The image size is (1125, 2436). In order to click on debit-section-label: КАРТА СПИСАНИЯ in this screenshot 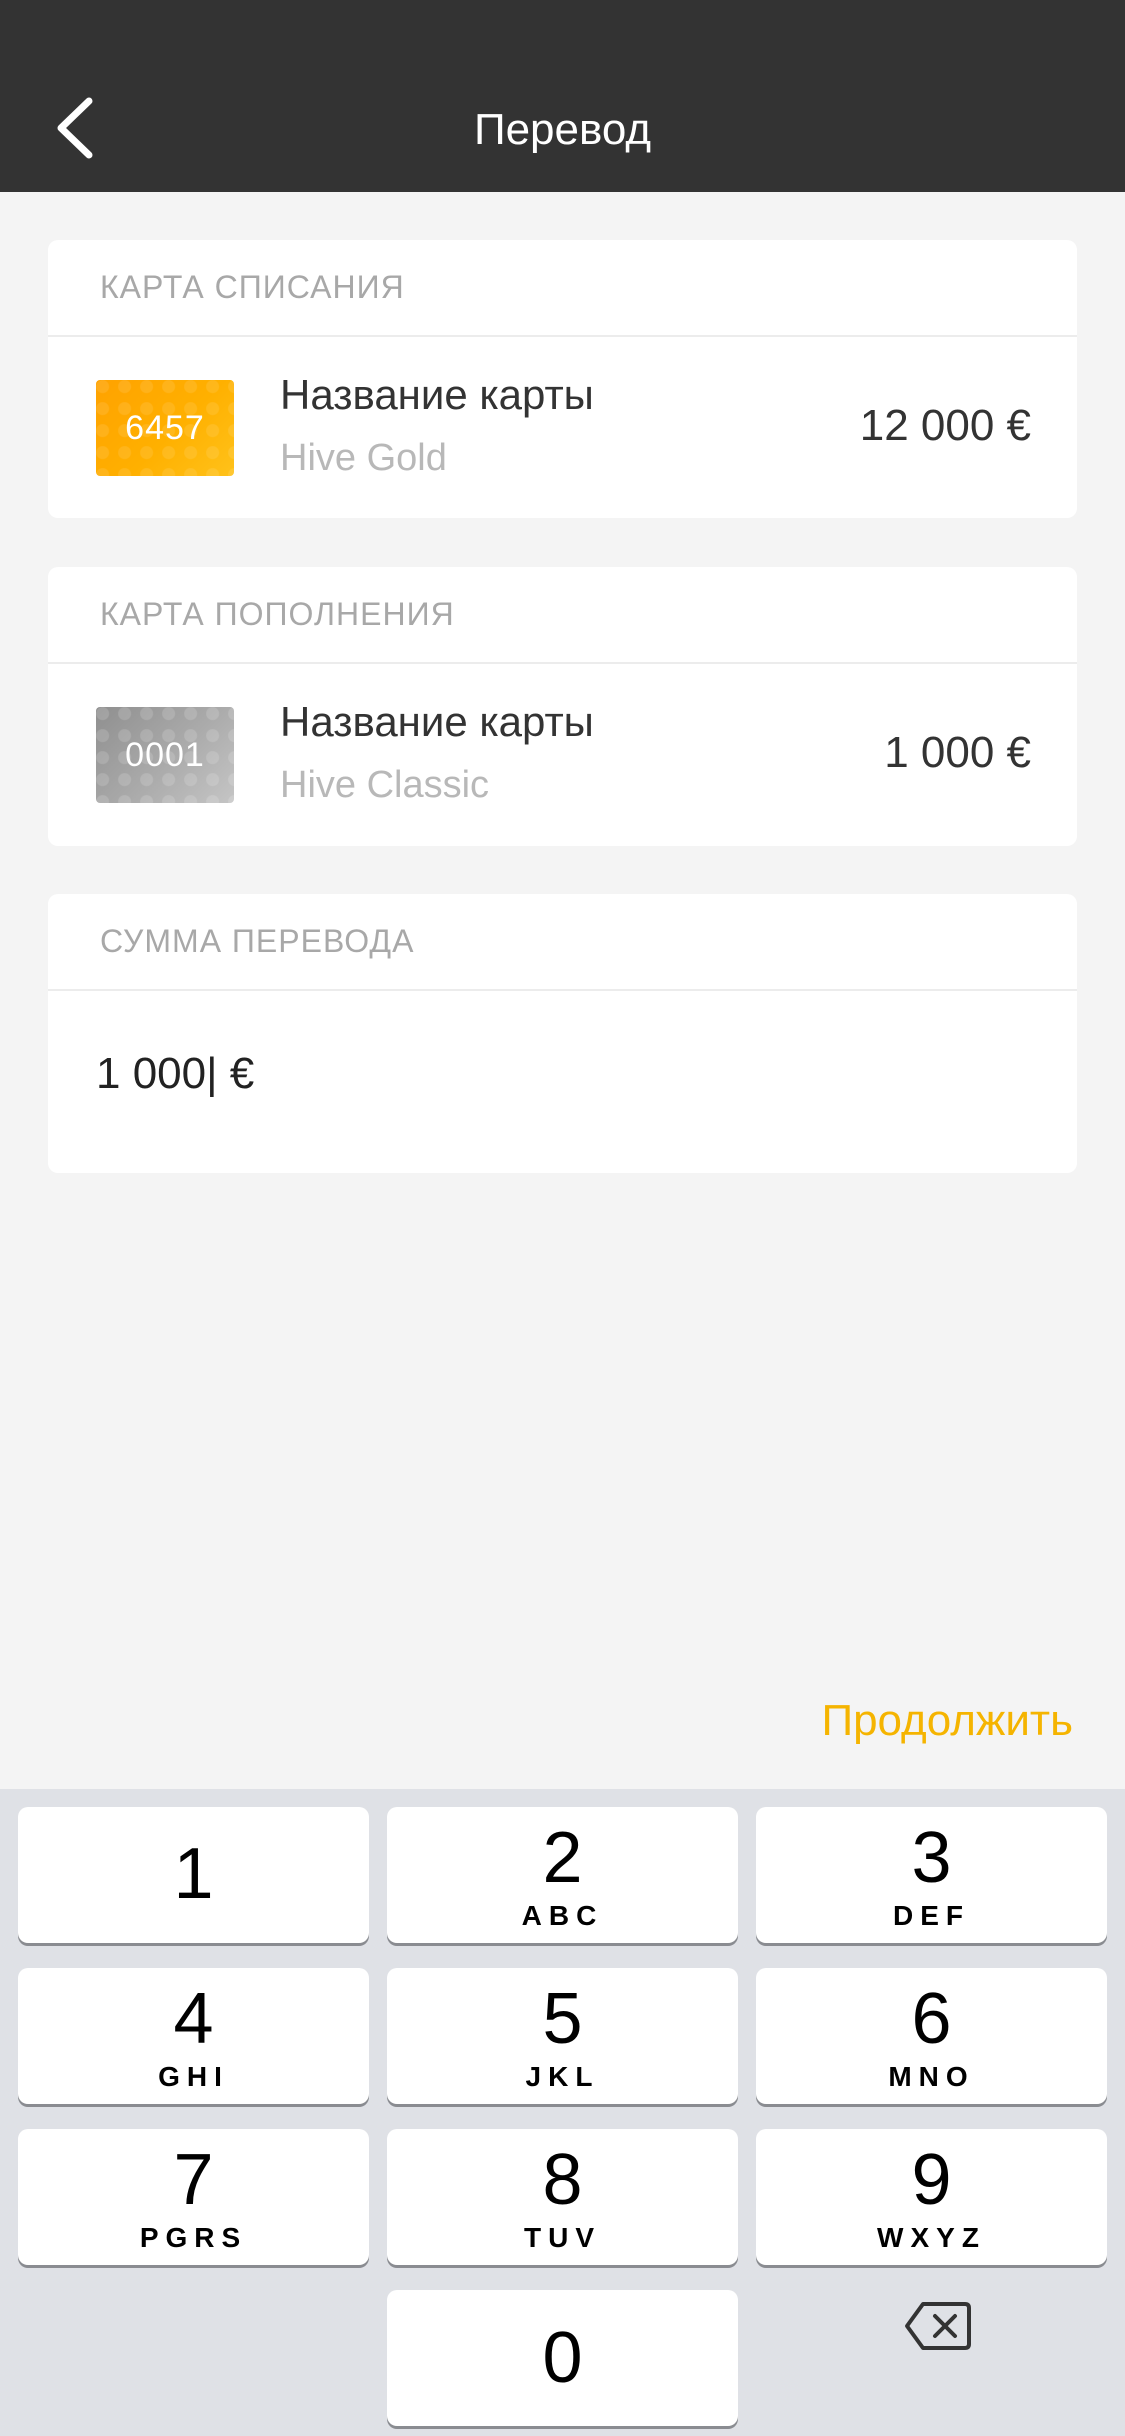, I will do `click(562, 288)`.